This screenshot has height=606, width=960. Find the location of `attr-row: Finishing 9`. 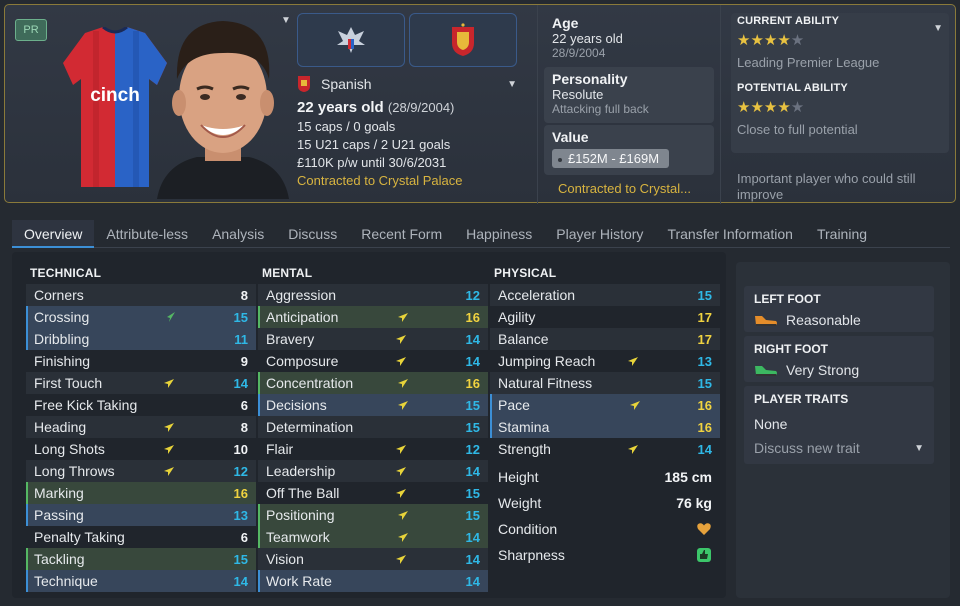

attr-row: Finishing 9 is located at coordinates (141, 361).